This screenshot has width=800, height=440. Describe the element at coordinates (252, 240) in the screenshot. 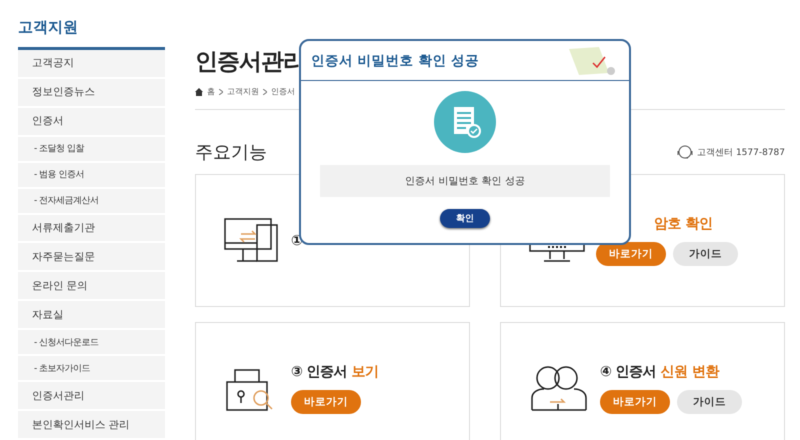

I see `monitor-icon` at that location.